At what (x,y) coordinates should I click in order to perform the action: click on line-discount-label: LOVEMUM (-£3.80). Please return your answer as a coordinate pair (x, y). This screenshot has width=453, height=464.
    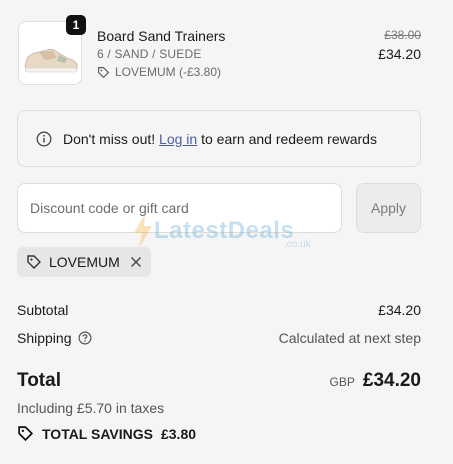
    Looking at the image, I should click on (168, 72).